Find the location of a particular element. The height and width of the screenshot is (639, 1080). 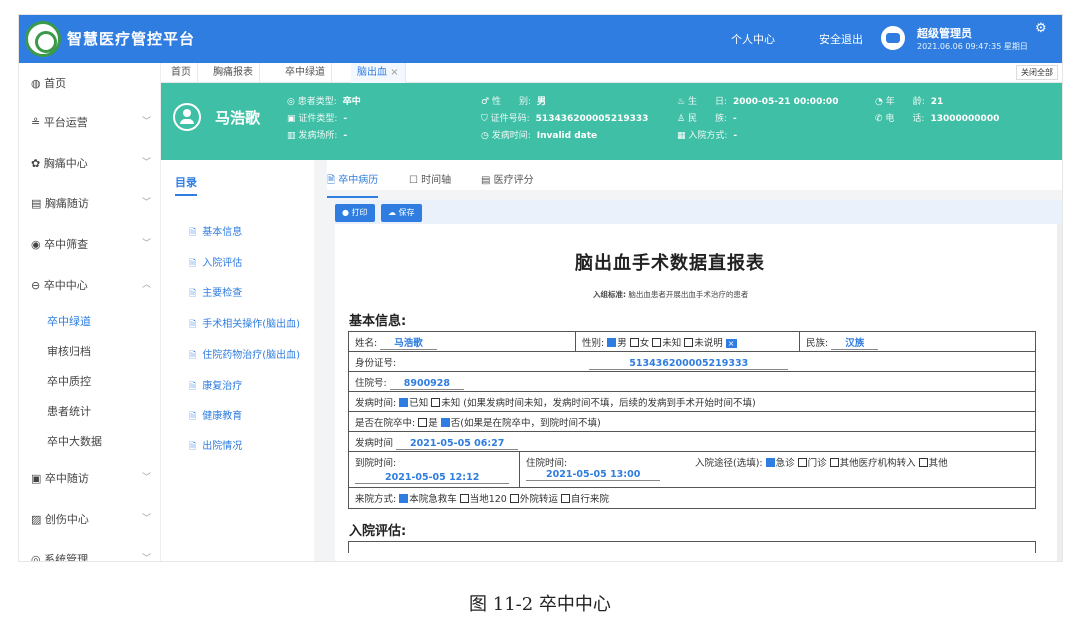

arrival-mode-options: 来院方式: 本院急救车 当地120 外院转运 自行来院 is located at coordinates (482, 499).